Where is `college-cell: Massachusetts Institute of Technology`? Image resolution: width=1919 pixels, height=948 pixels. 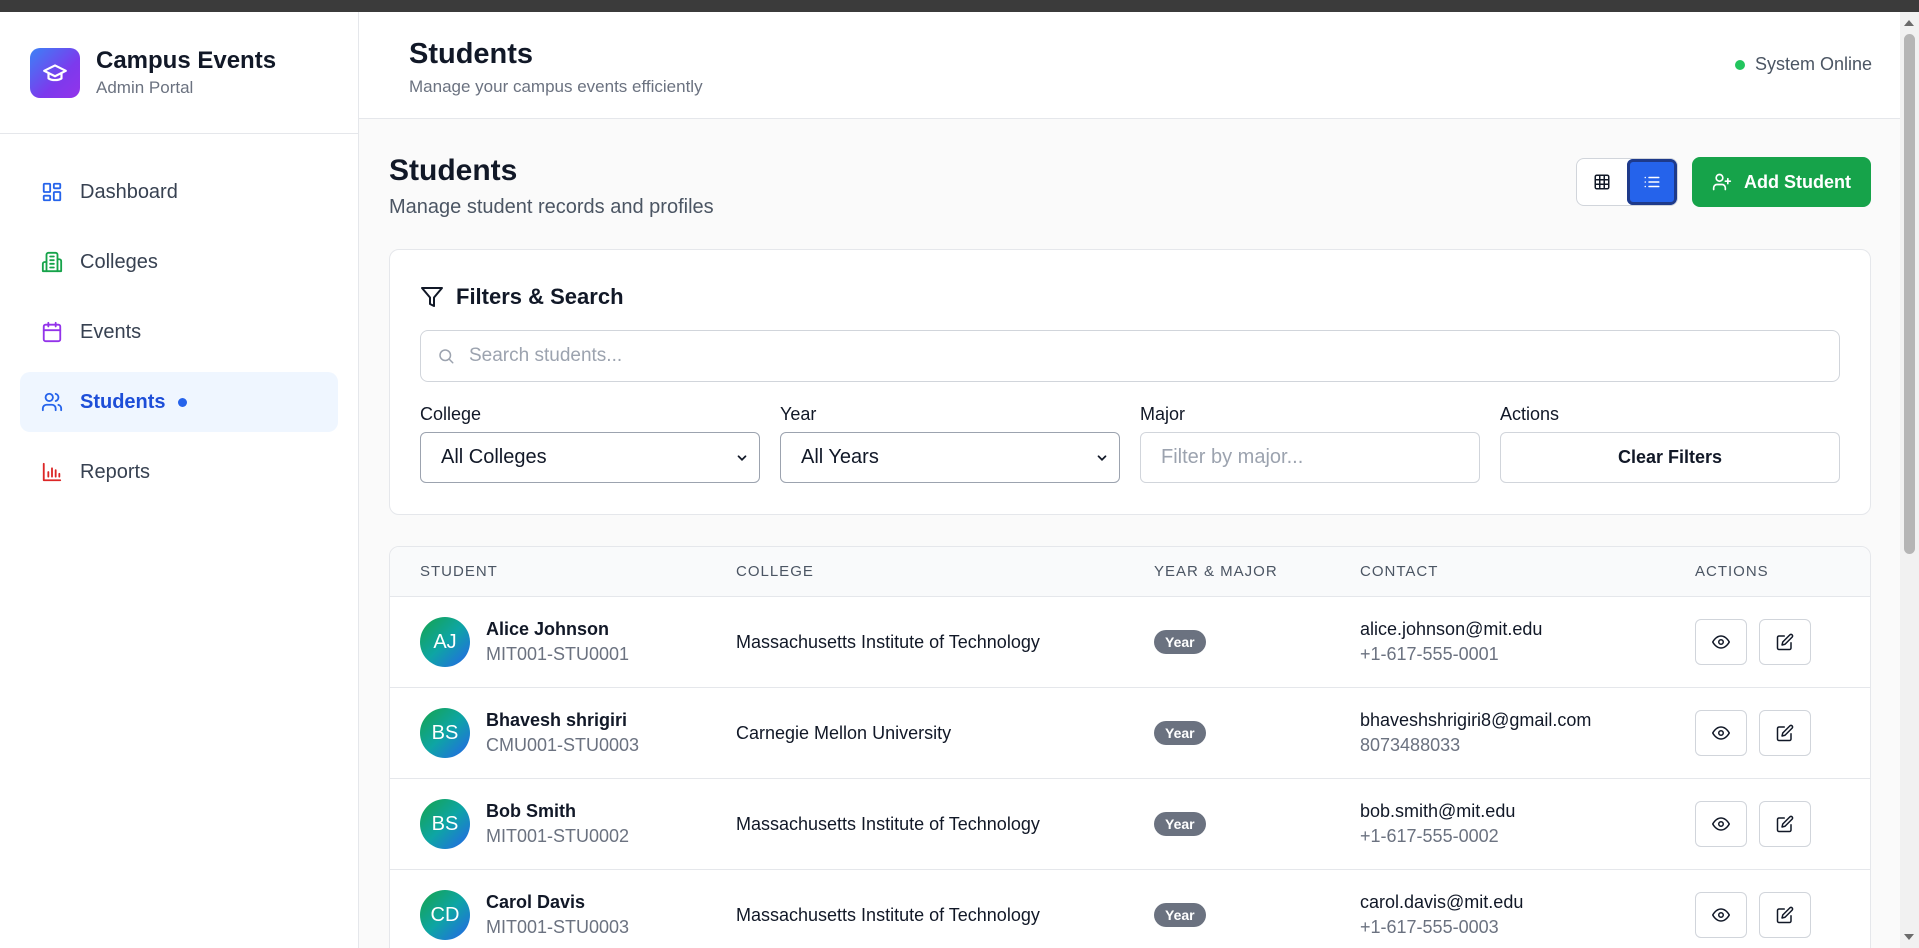 college-cell: Massachusetts Institute of Technology is located at coordinates (888, 823).